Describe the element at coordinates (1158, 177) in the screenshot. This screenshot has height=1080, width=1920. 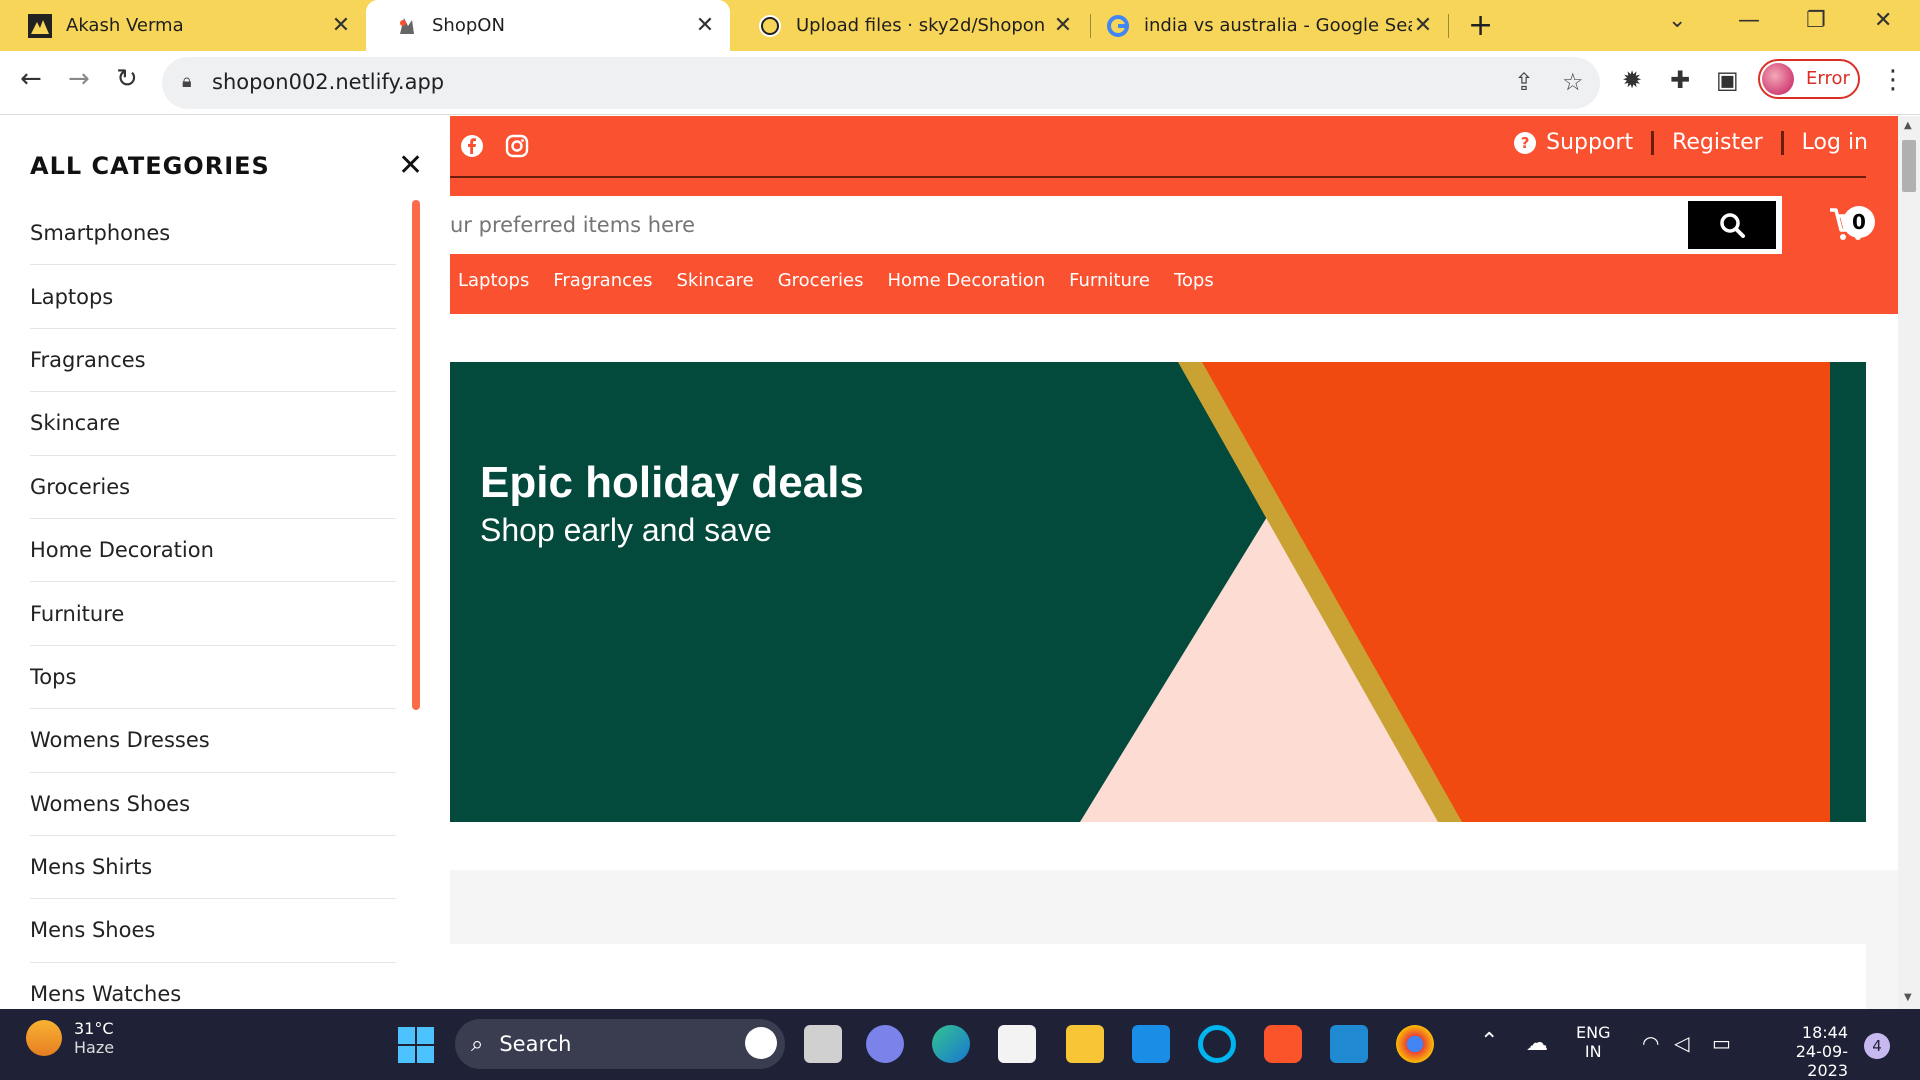
I see `header-divider` at that location.